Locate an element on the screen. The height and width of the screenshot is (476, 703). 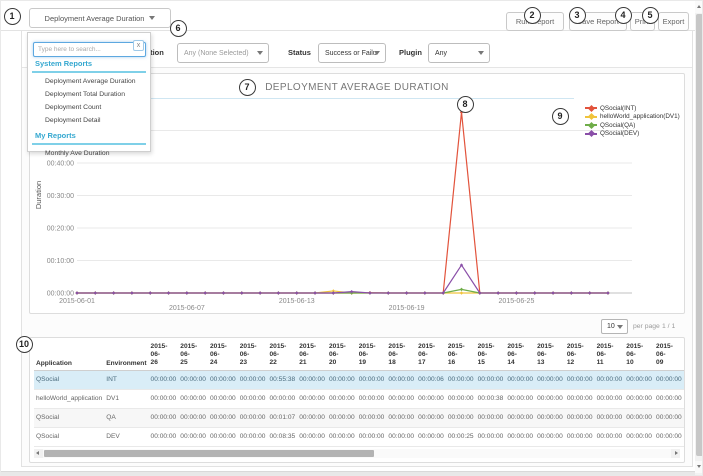
svg-text: 00:40:00 is located at coordinates (60, 164).